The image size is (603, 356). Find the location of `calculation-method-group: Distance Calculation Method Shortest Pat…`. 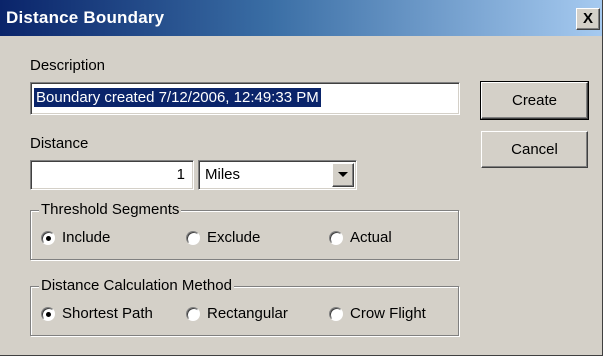

calculation-method-group: Distance Calculation Method Shortest Pat… is located at coordinates (244, 306).